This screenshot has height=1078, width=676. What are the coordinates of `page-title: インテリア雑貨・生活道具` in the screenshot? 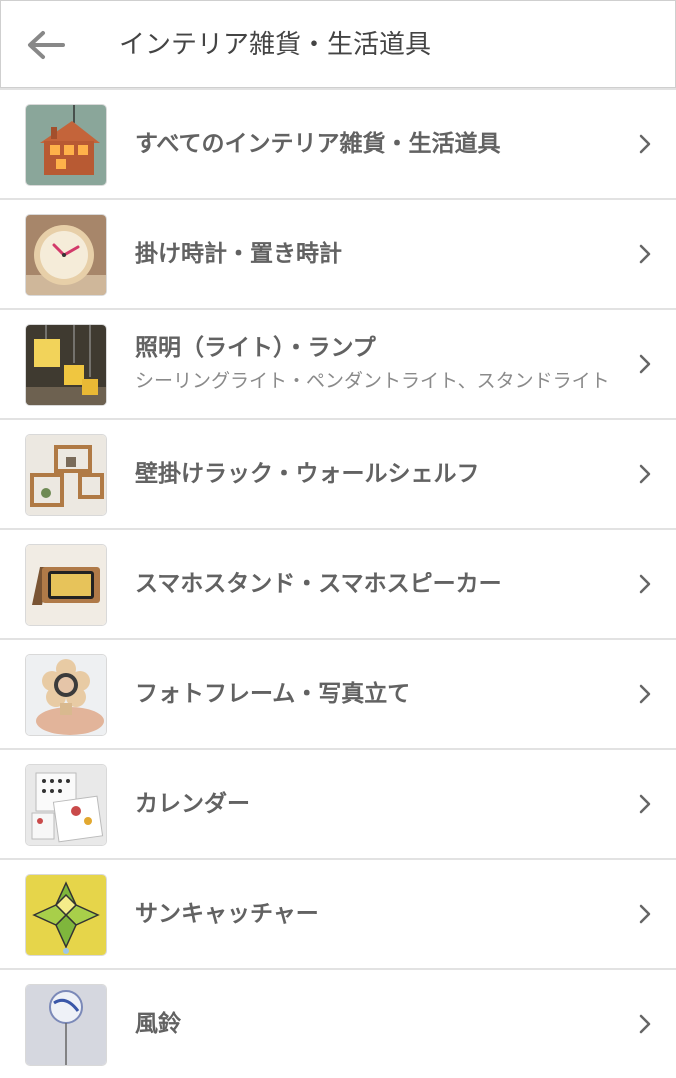 It's located at (275, 45).